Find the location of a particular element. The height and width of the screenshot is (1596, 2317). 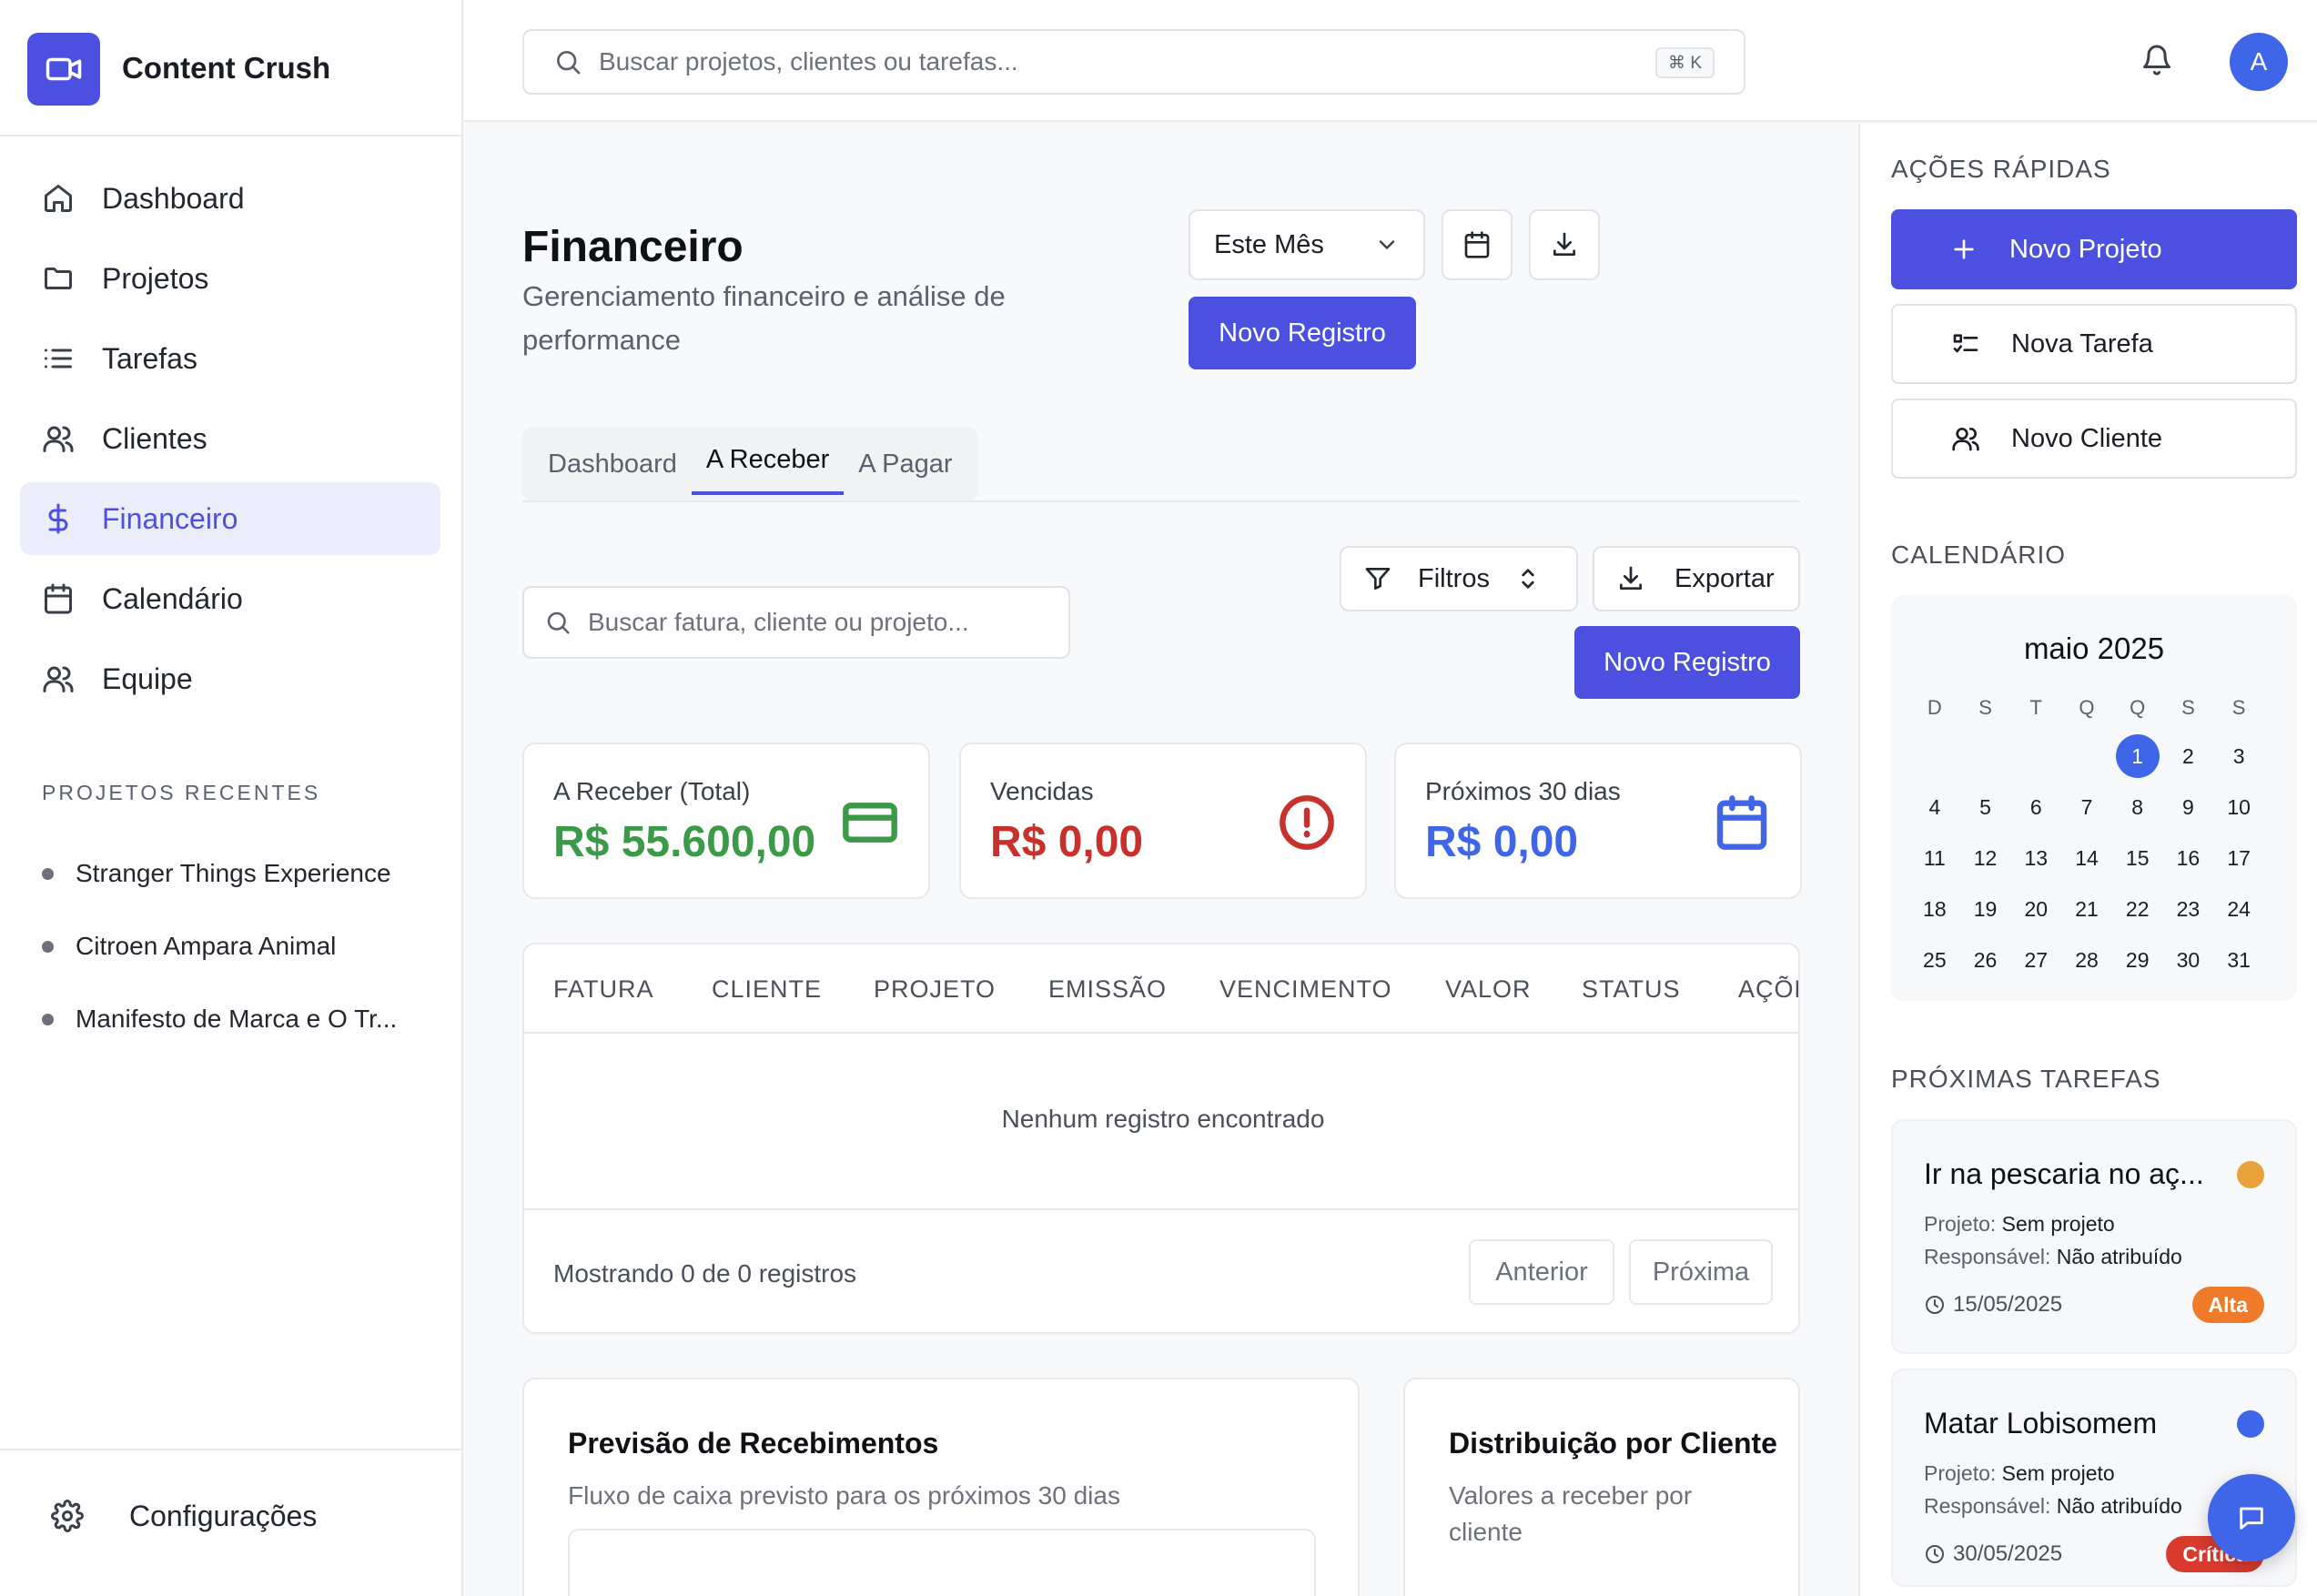

sidebar-item-calendario: Calendário is located at coordinates (230, 598).